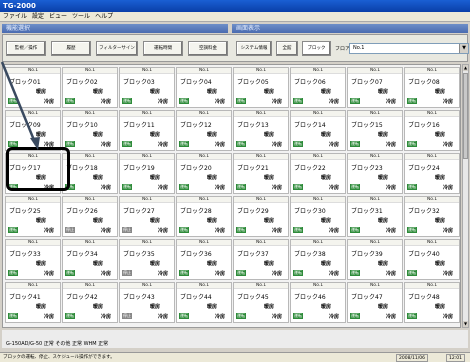  I want to click on block-name: ブロック21, so click(253, 168).